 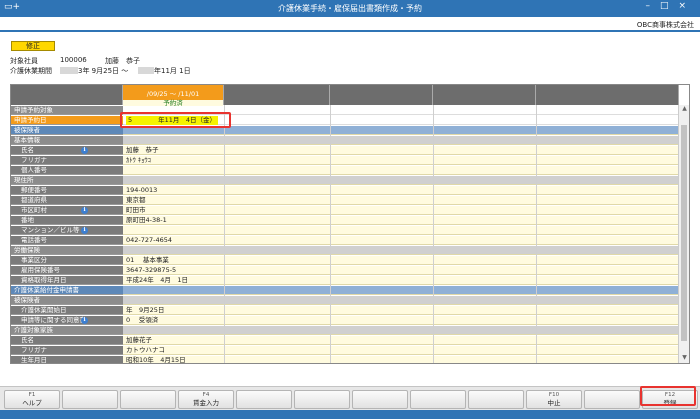 What do you see at coordinates (67, 200) in the screenshot?
I see `row-label: 都道府県` at bounding box center [67, 200].